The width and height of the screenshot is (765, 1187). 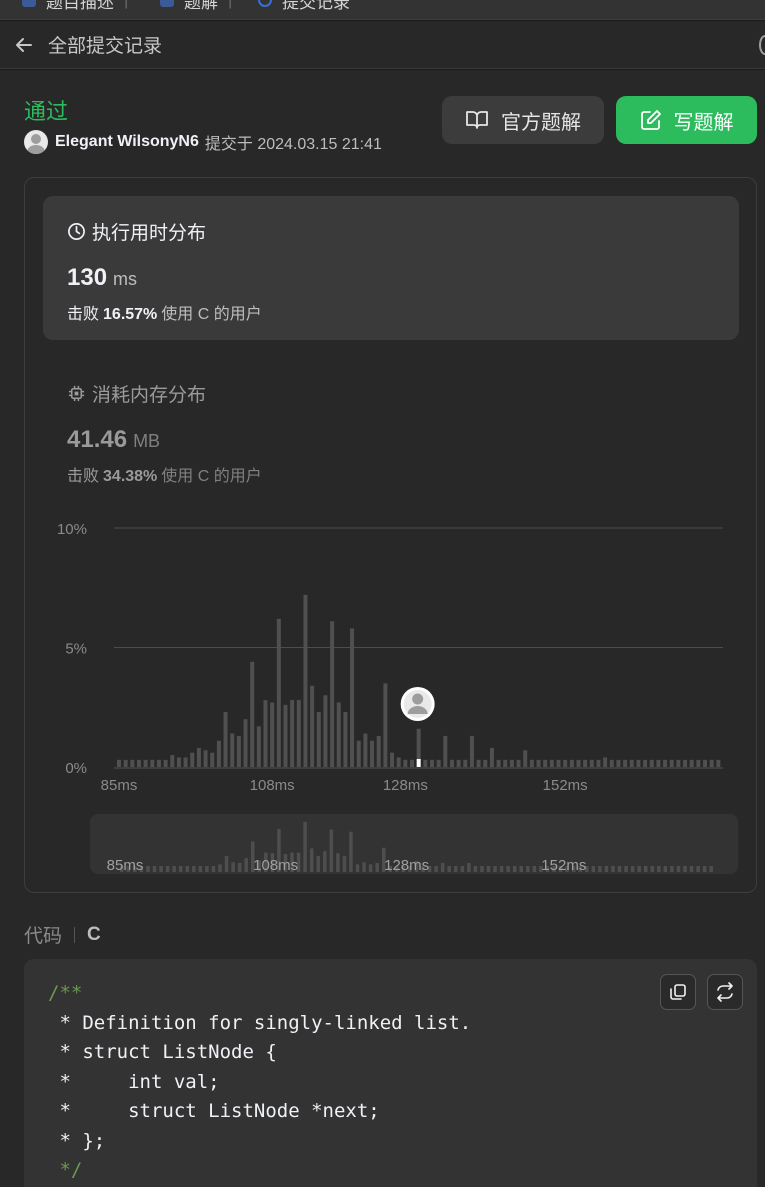 I want to click on avatar, so click(x=36, y=142).